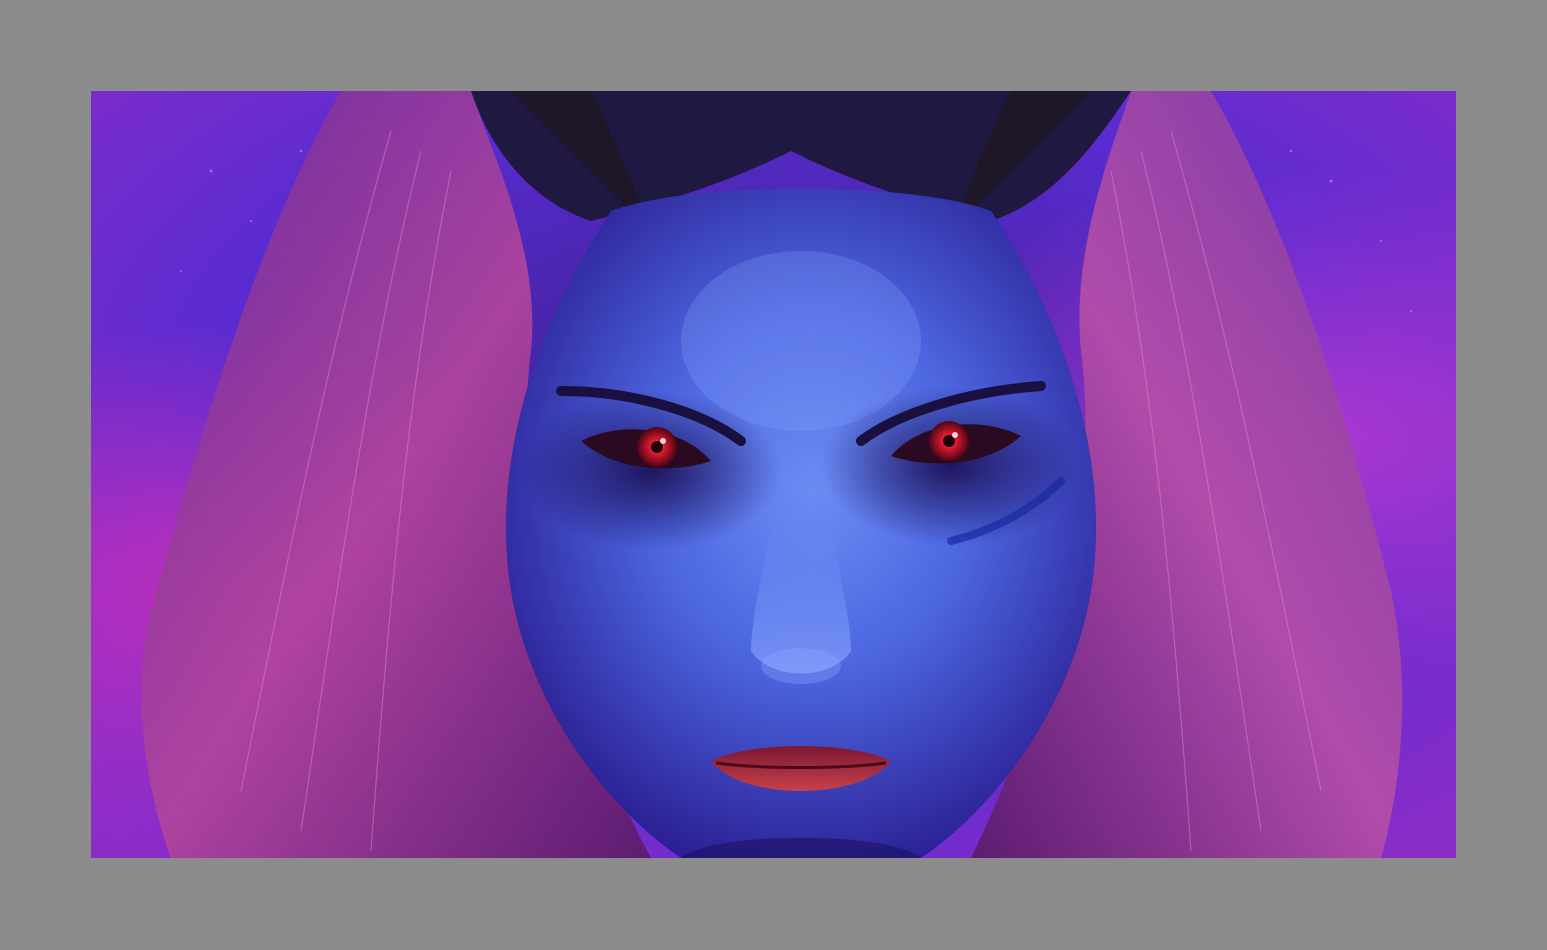 This screenshot has height=950, width=1547. Describe the element at coordinates (651, 471) in the screenshot. I see `eye-shadow-left` at that location.